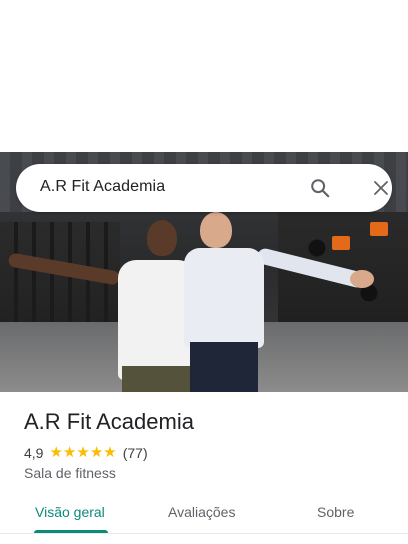 This screenshot has height=544, width=408. Describe the element at coordinates (201, 512) in the screenshot. I see `tab-reviews: Avaliações` at that location.